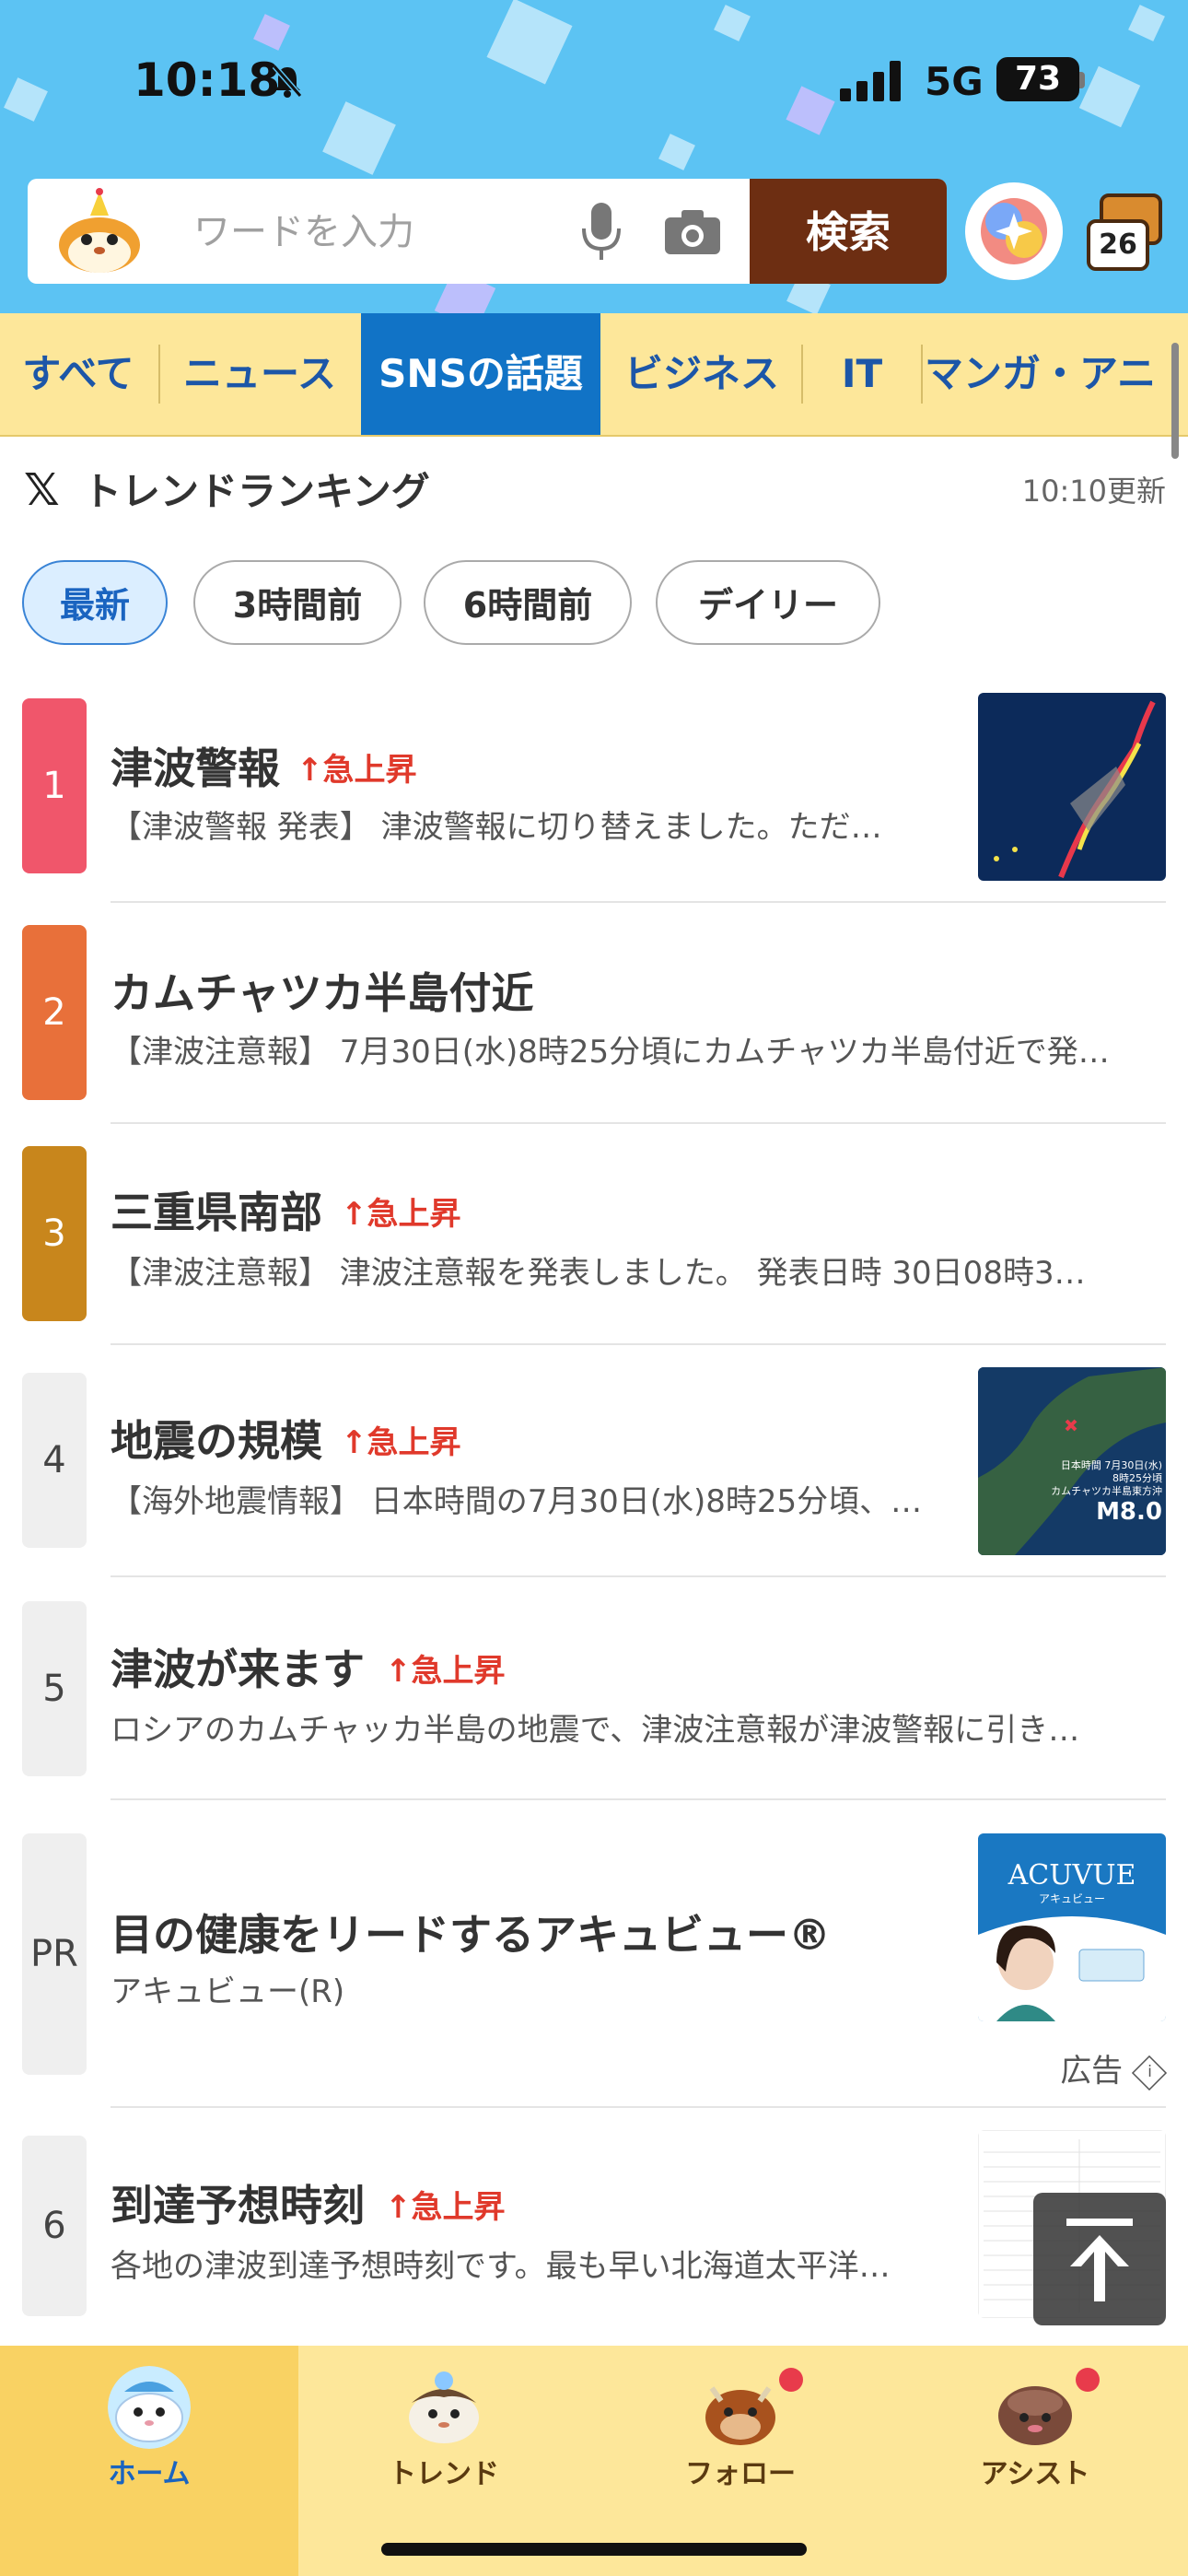 This screenshot has width=1188, height=2576. I want to click on rank-badge: 2, so click(54, 1012).